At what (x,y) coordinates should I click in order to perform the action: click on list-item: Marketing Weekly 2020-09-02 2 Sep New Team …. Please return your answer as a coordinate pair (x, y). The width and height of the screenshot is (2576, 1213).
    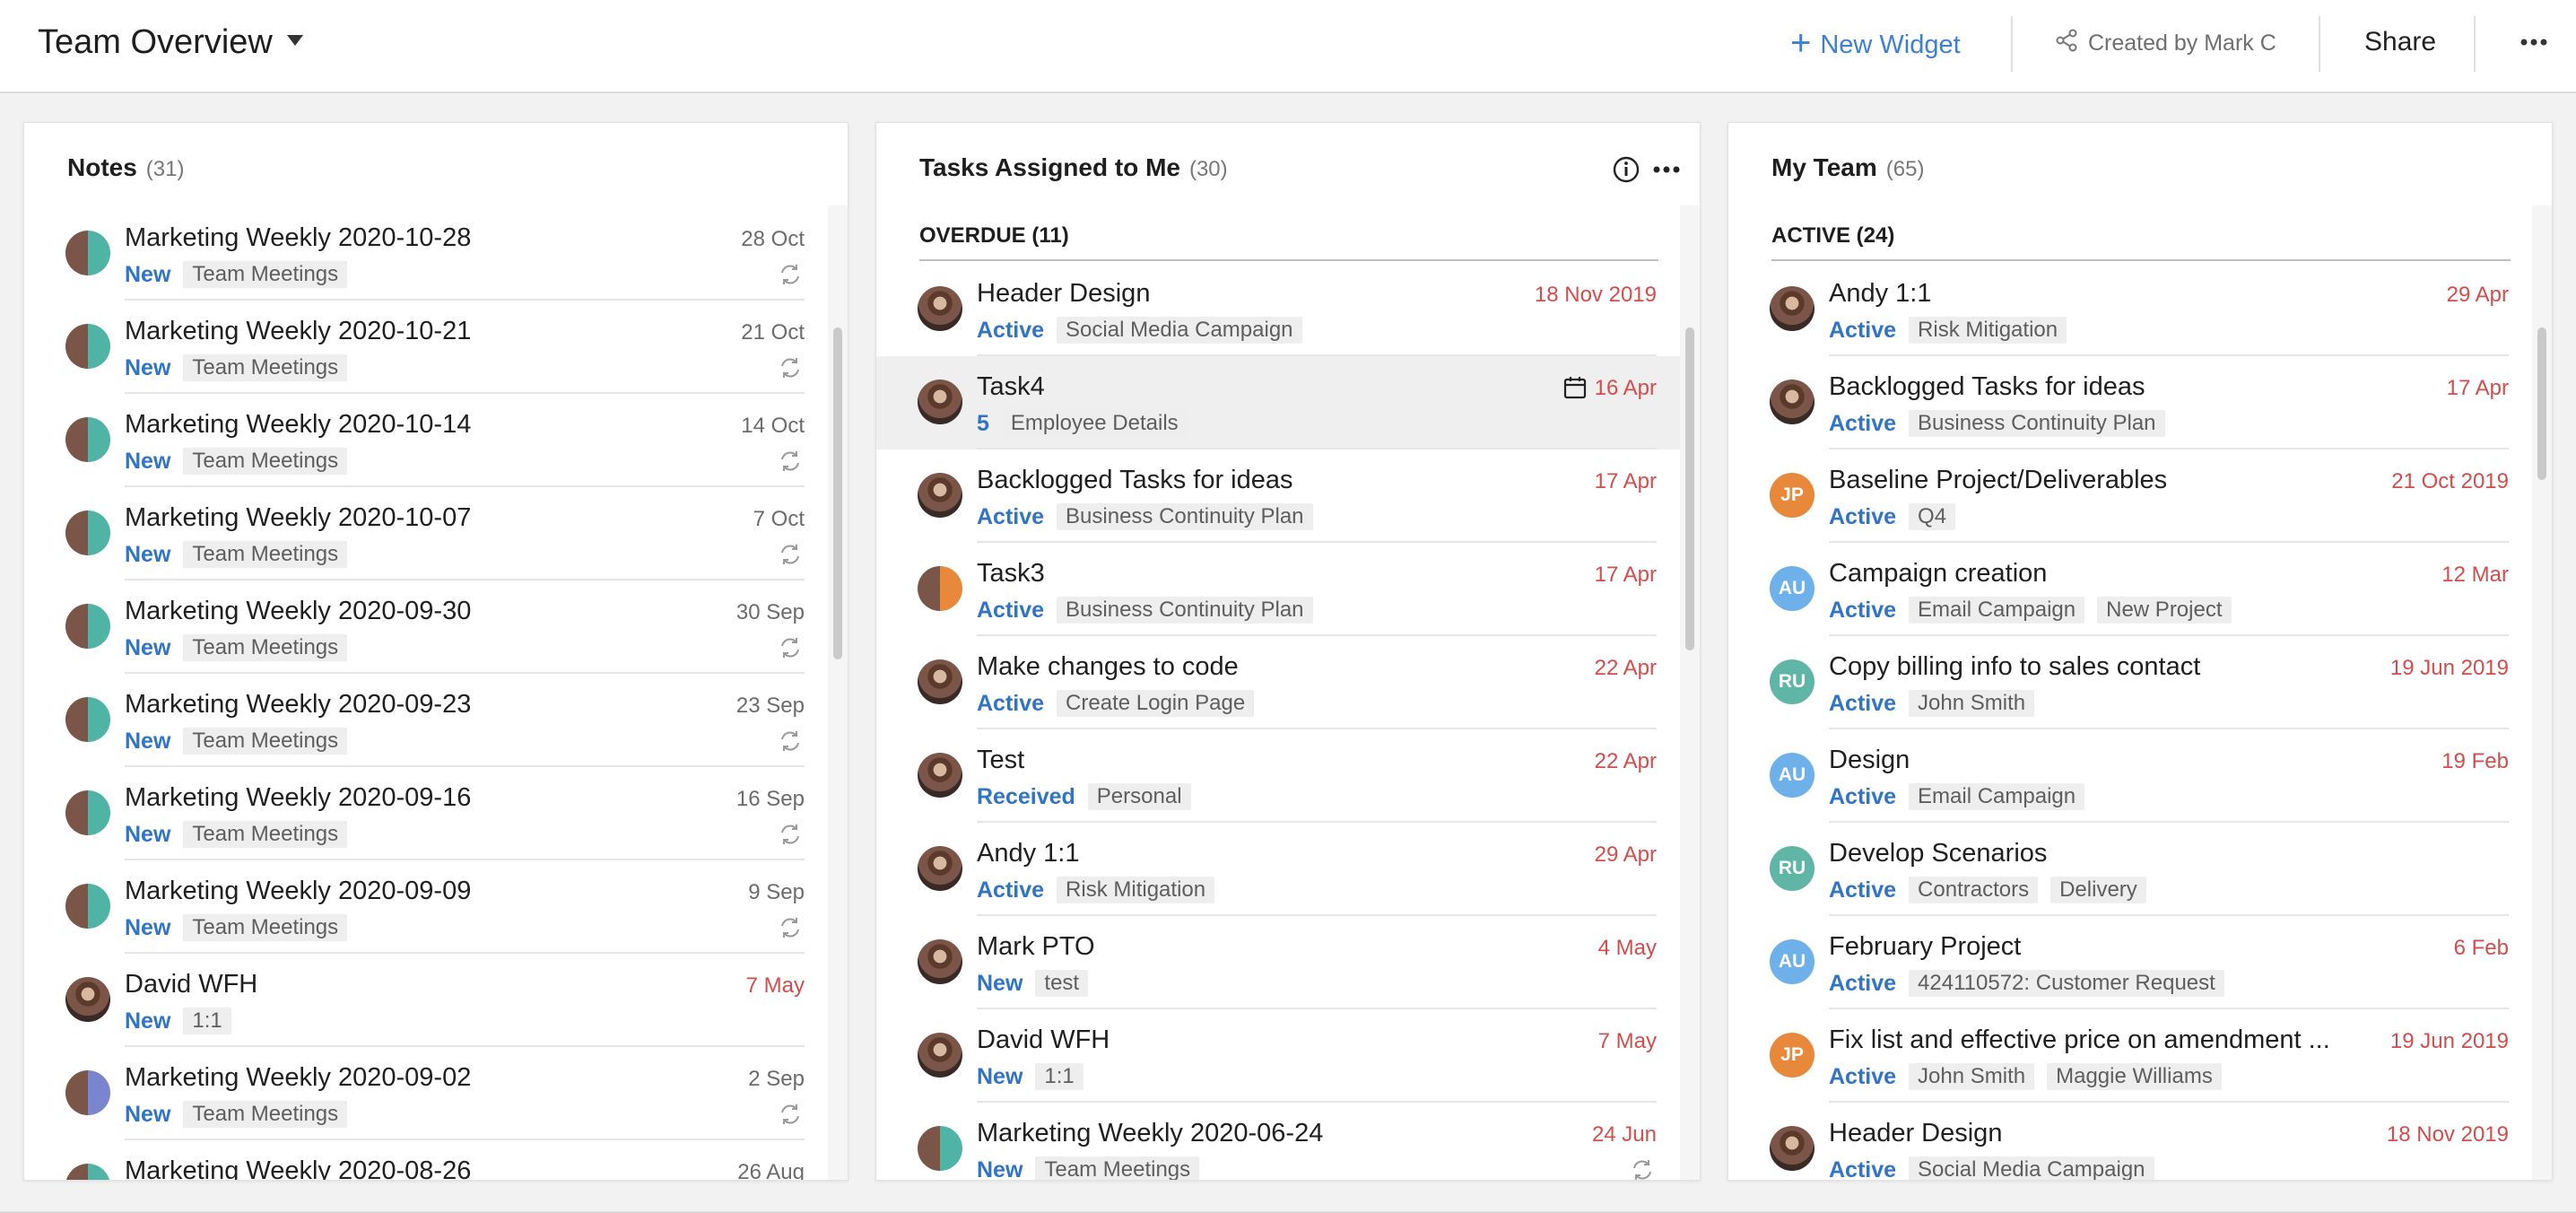
    Looking at the image, I should click on (426, 1093).